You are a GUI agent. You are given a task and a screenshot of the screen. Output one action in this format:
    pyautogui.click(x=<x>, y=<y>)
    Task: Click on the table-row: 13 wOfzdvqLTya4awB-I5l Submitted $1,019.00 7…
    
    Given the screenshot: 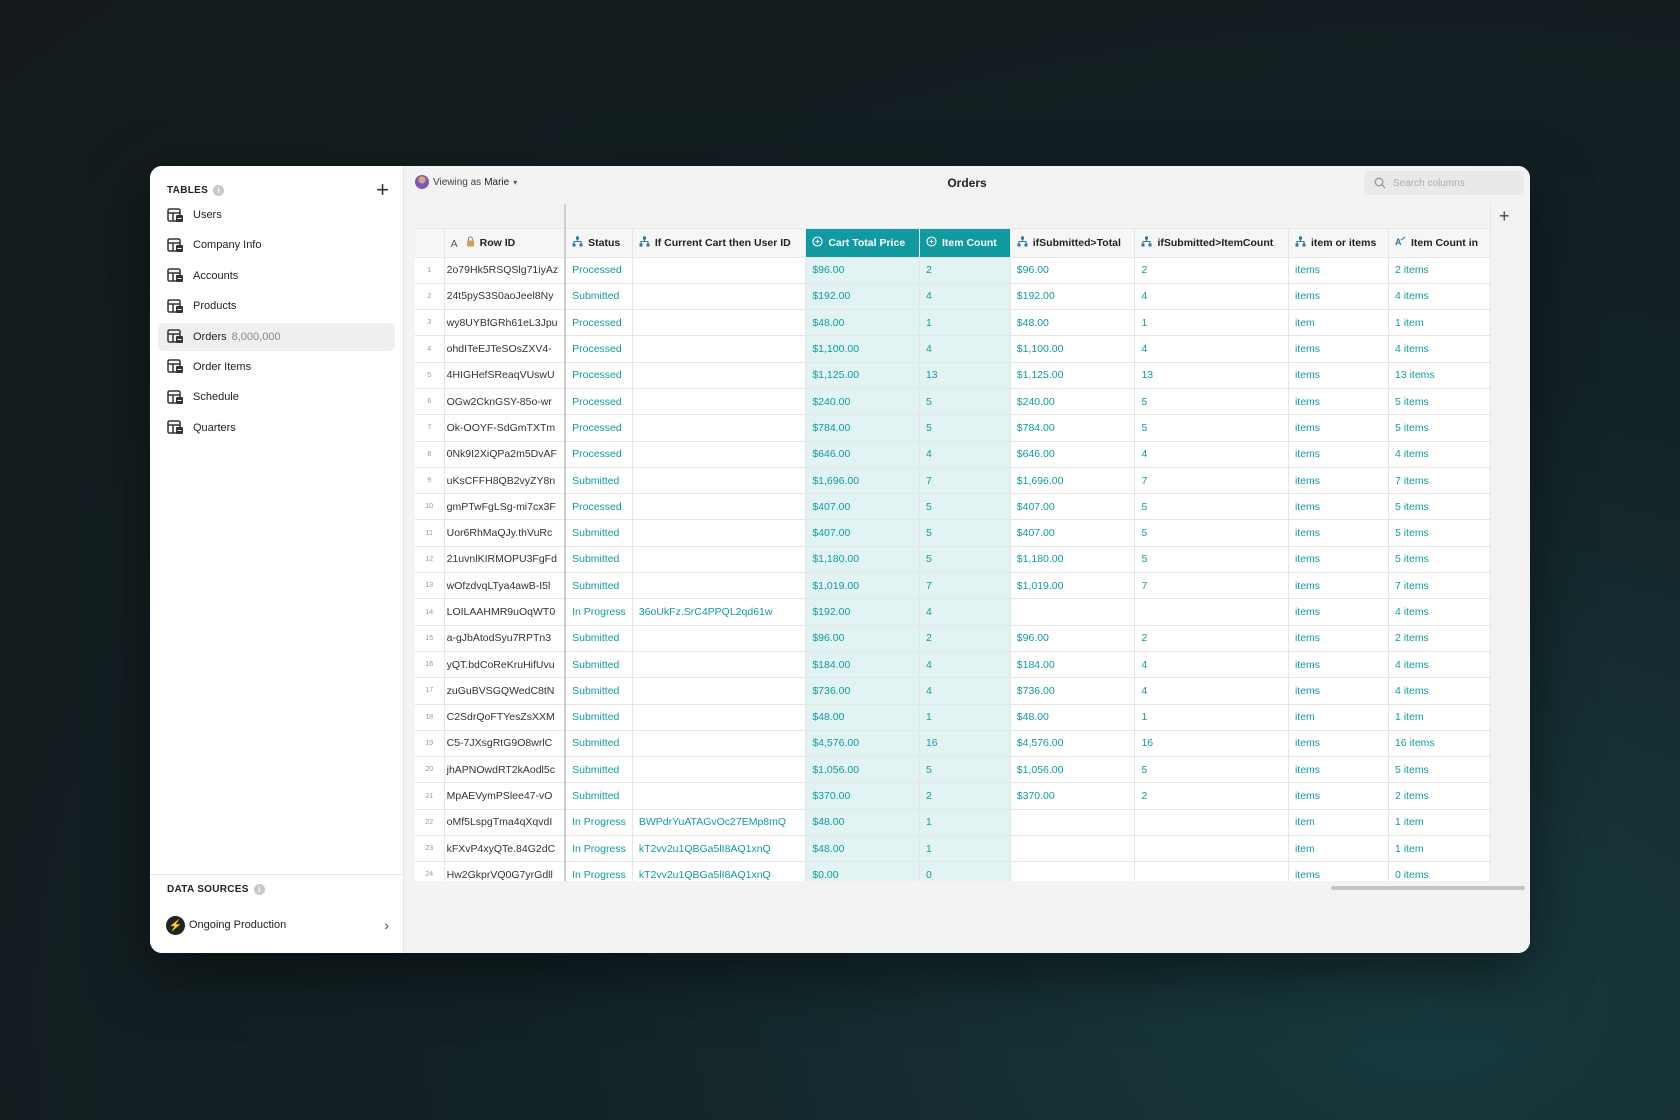 What is the action you would take?
    pyautogui.click(x=953, y=586)
    